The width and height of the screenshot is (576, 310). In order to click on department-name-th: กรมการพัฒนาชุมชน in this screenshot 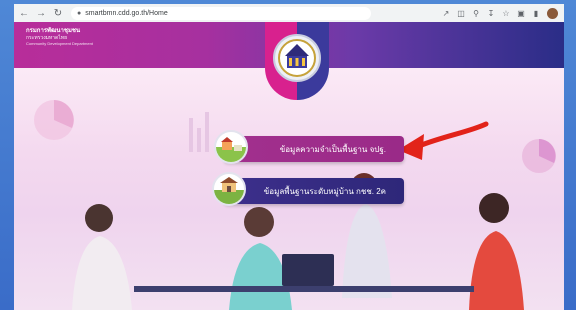, I will do `click(53, 31)`.